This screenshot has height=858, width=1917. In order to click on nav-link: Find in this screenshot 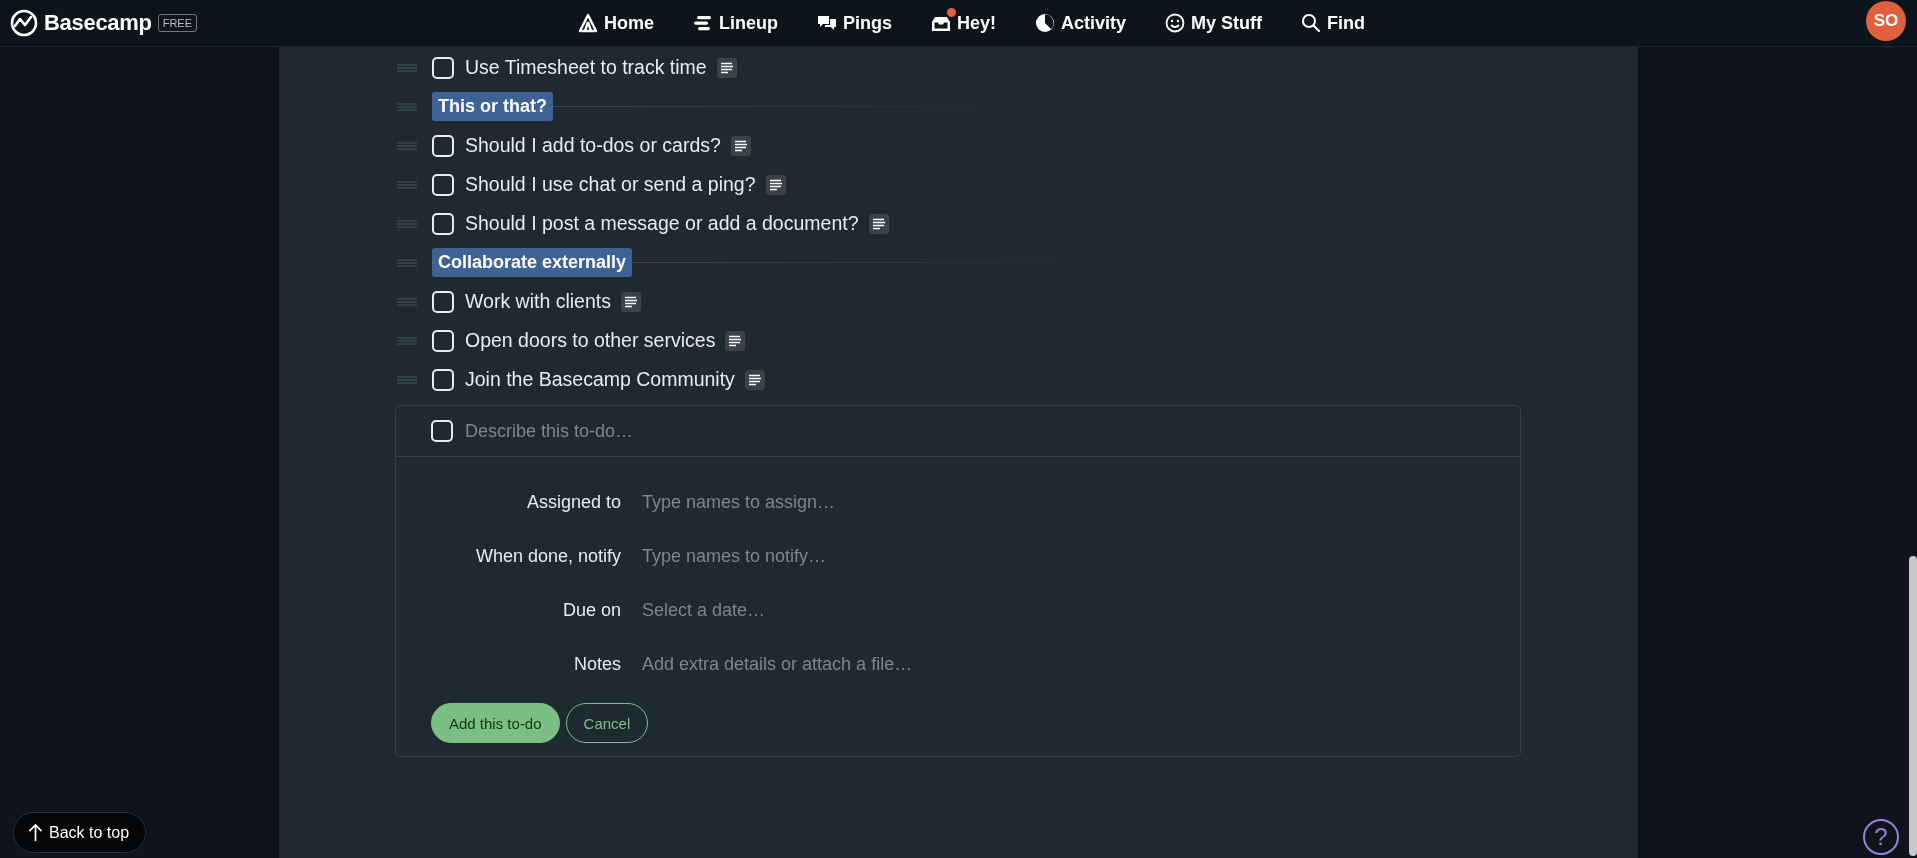, I will do `click(1333, 23)`.